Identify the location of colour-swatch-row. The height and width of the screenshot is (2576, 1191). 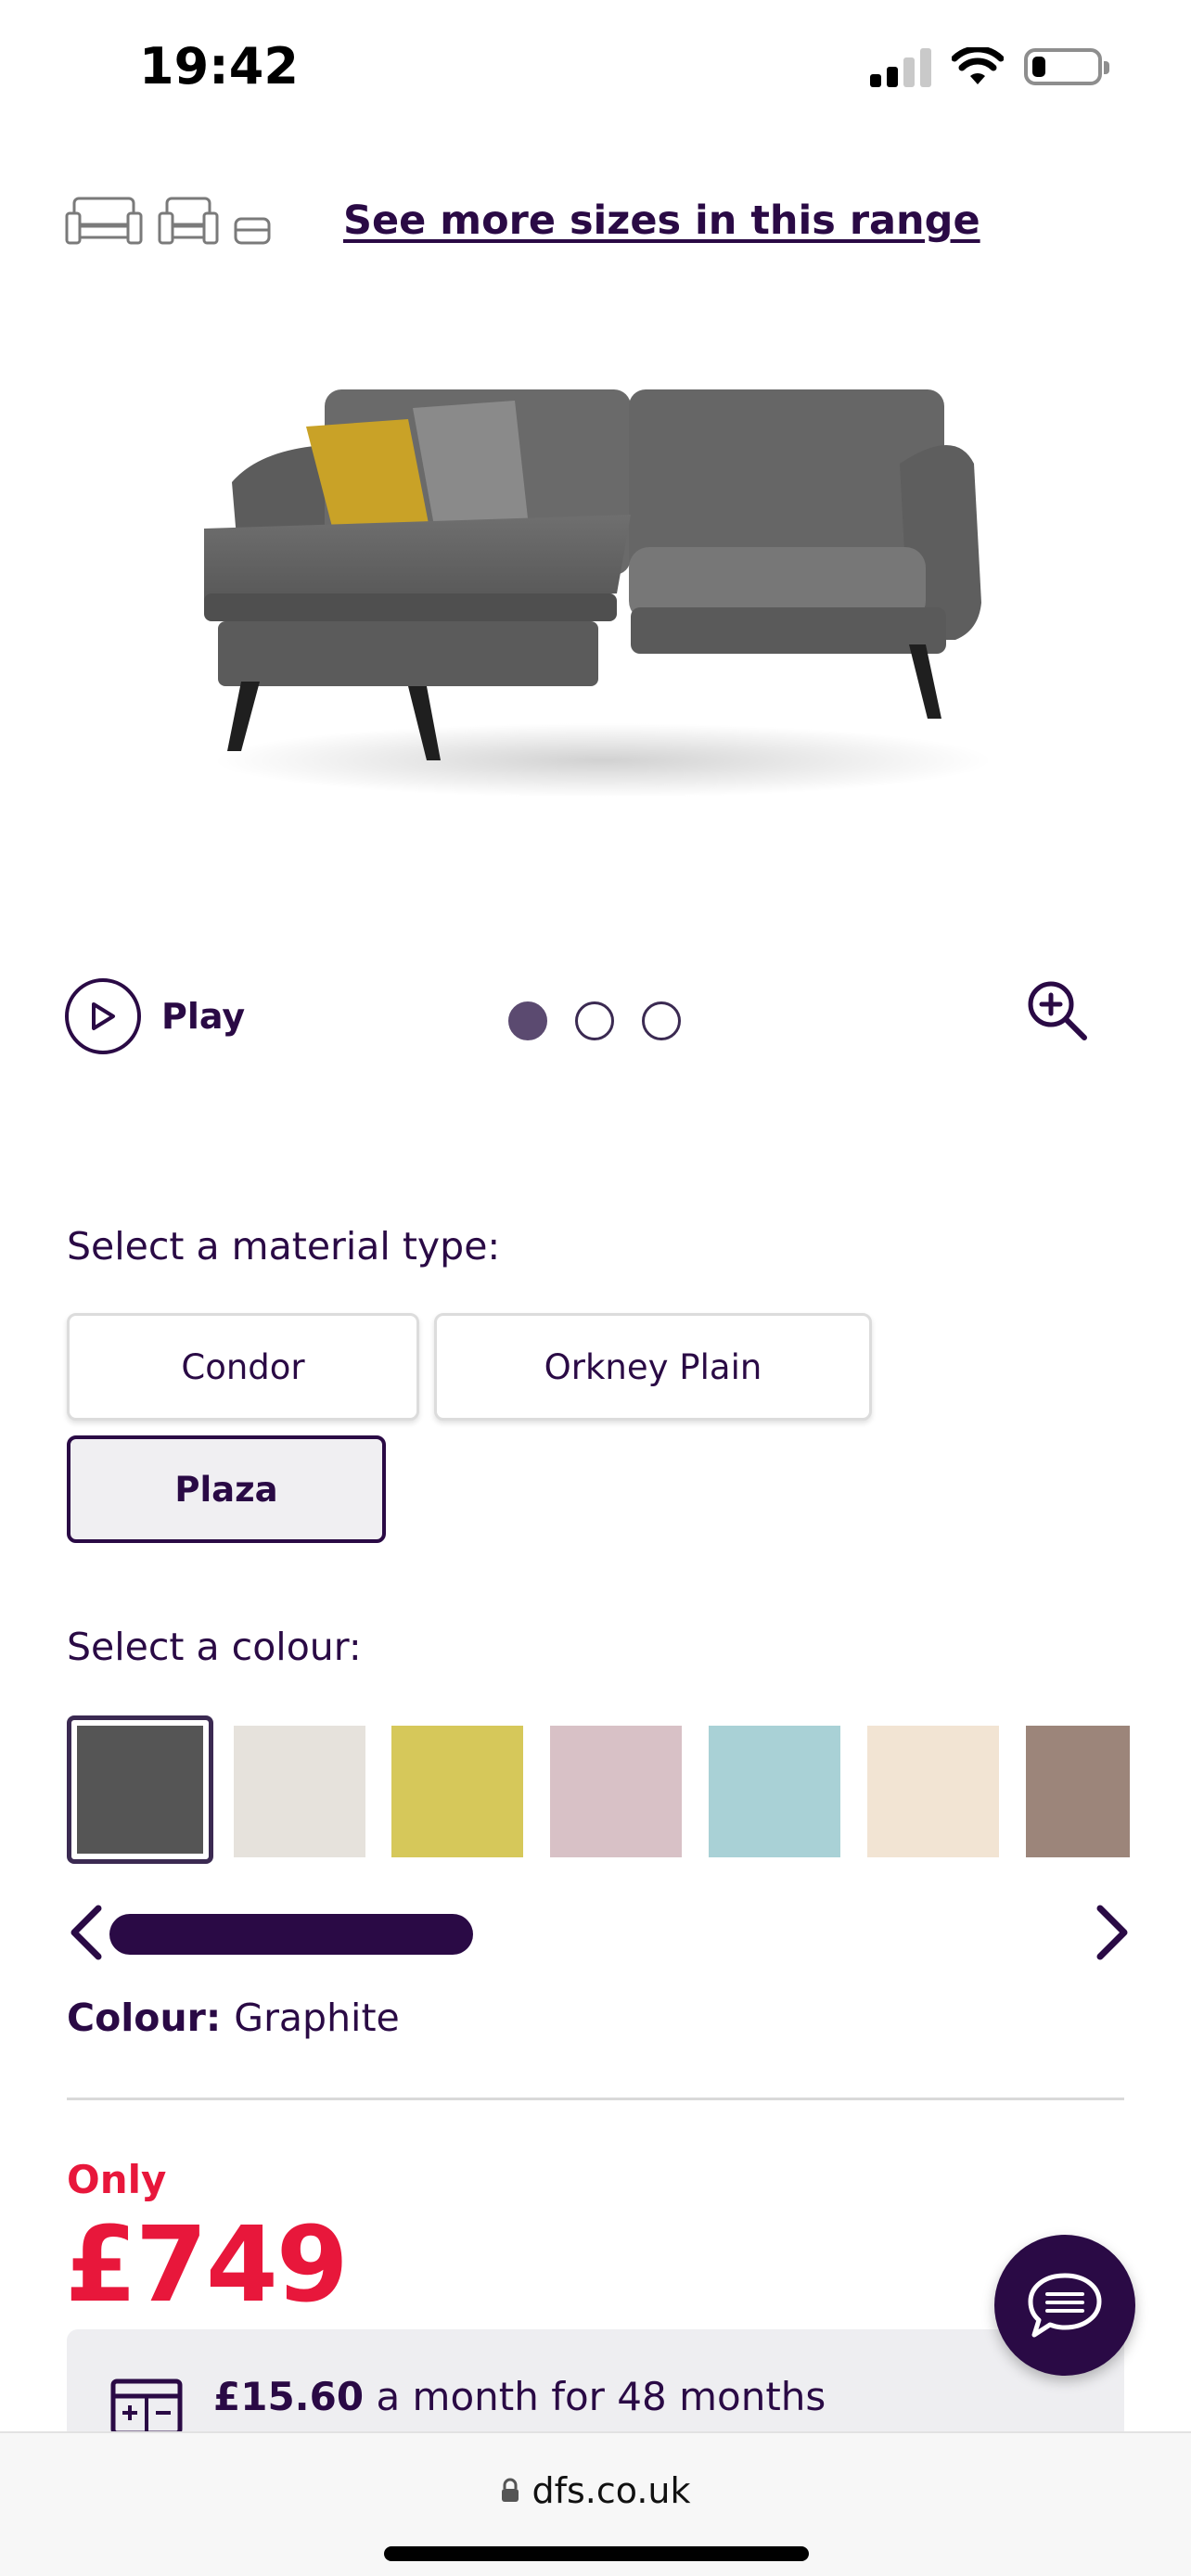
(598, 1789).